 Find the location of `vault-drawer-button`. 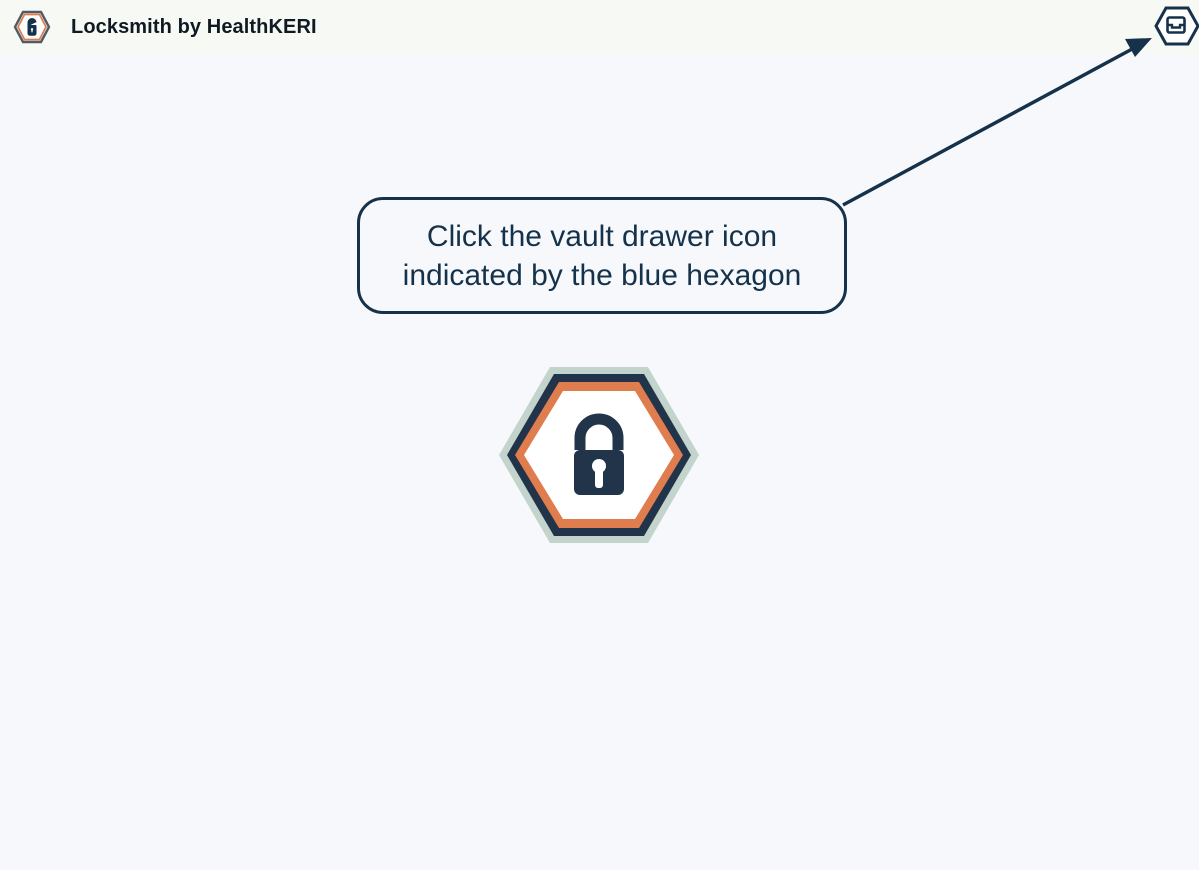

vault-drawer-button is located at coordinates (1176, 26).